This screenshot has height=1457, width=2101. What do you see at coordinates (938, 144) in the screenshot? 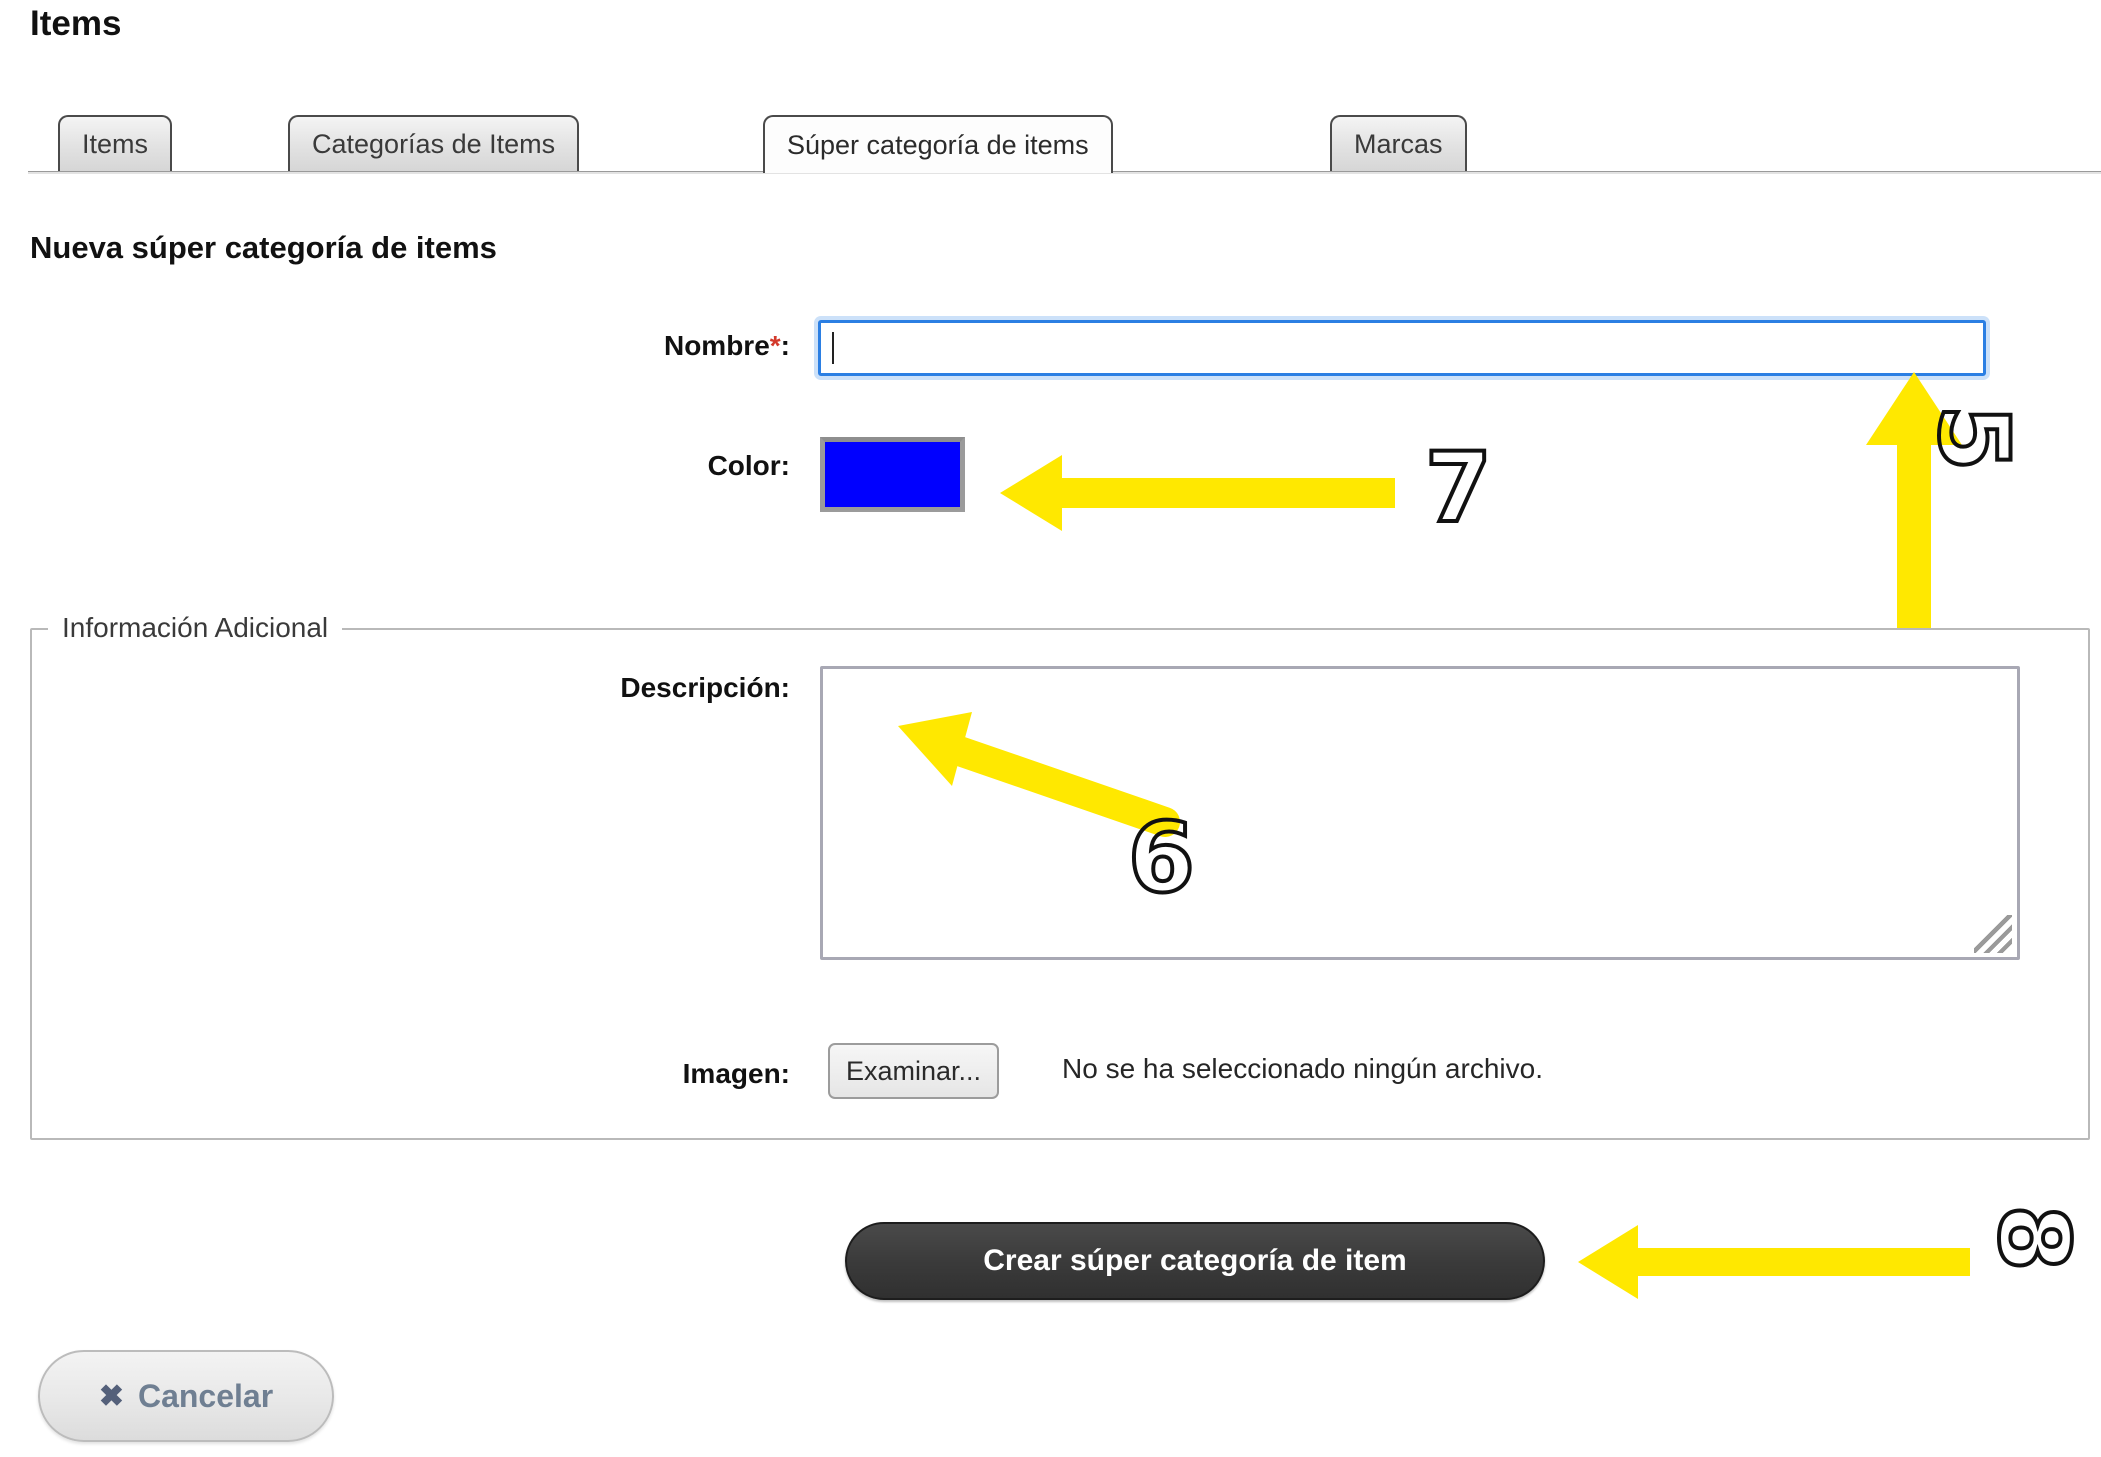
I see `tab-super-categoria-de-items: Súper categoría de items` at bounding box center [938, 144].